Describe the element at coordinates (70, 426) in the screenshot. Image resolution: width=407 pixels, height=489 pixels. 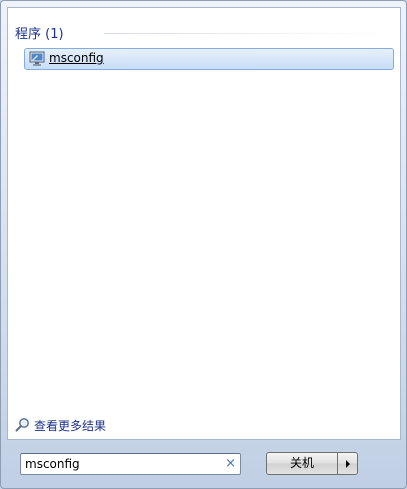
I see `see-more-label: 查看更多结果` at that location.